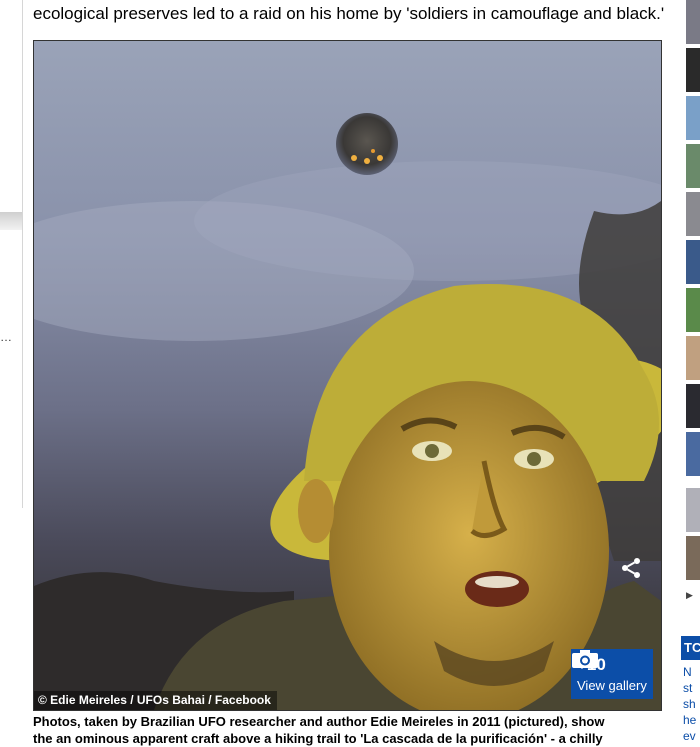 This screenshot has width=700, height=747. I want to click on scroll-arrow-icon: ▶, so click(689, 595).